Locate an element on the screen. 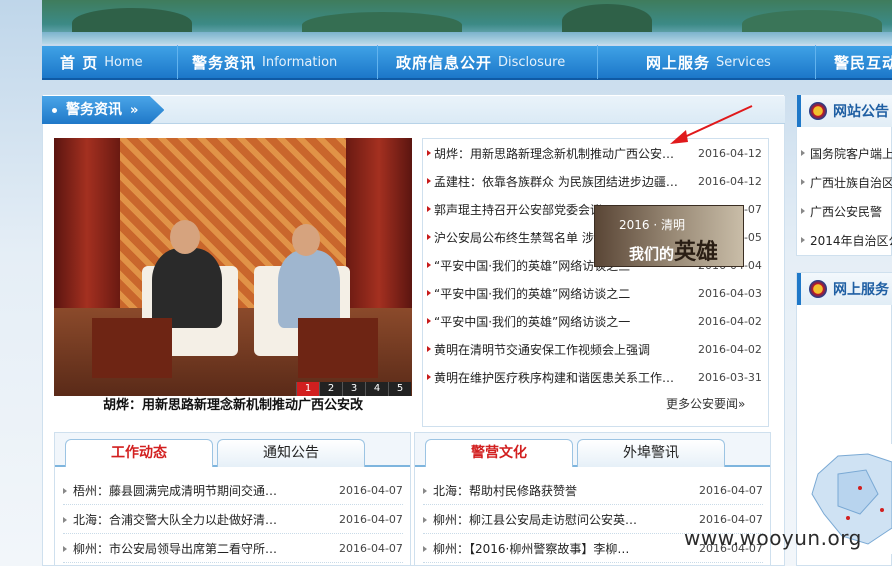  promo-title: 我们的英雄 is located at coordinates (673, 250).